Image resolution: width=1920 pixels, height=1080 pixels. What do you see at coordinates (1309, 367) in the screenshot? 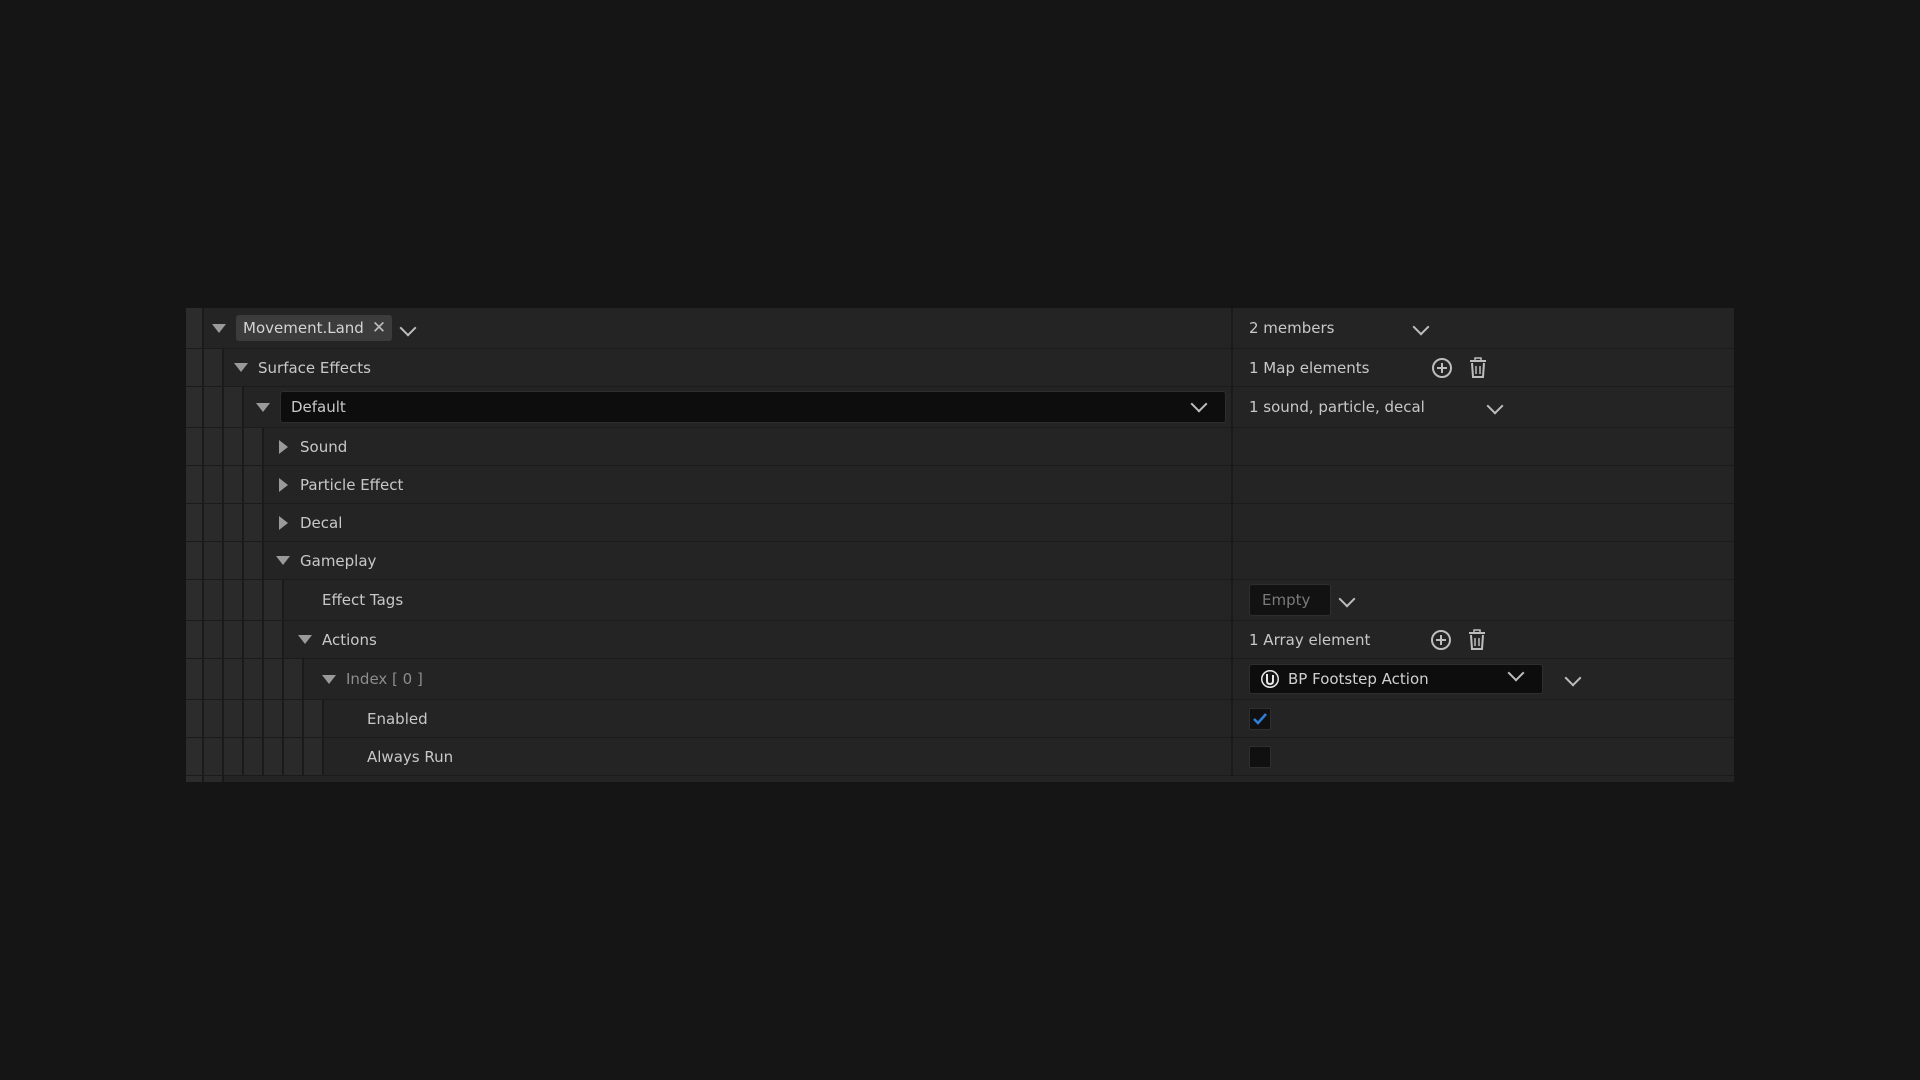
I see `map-elements-count: 1 Map elements` at bounding box center [1309, 367].